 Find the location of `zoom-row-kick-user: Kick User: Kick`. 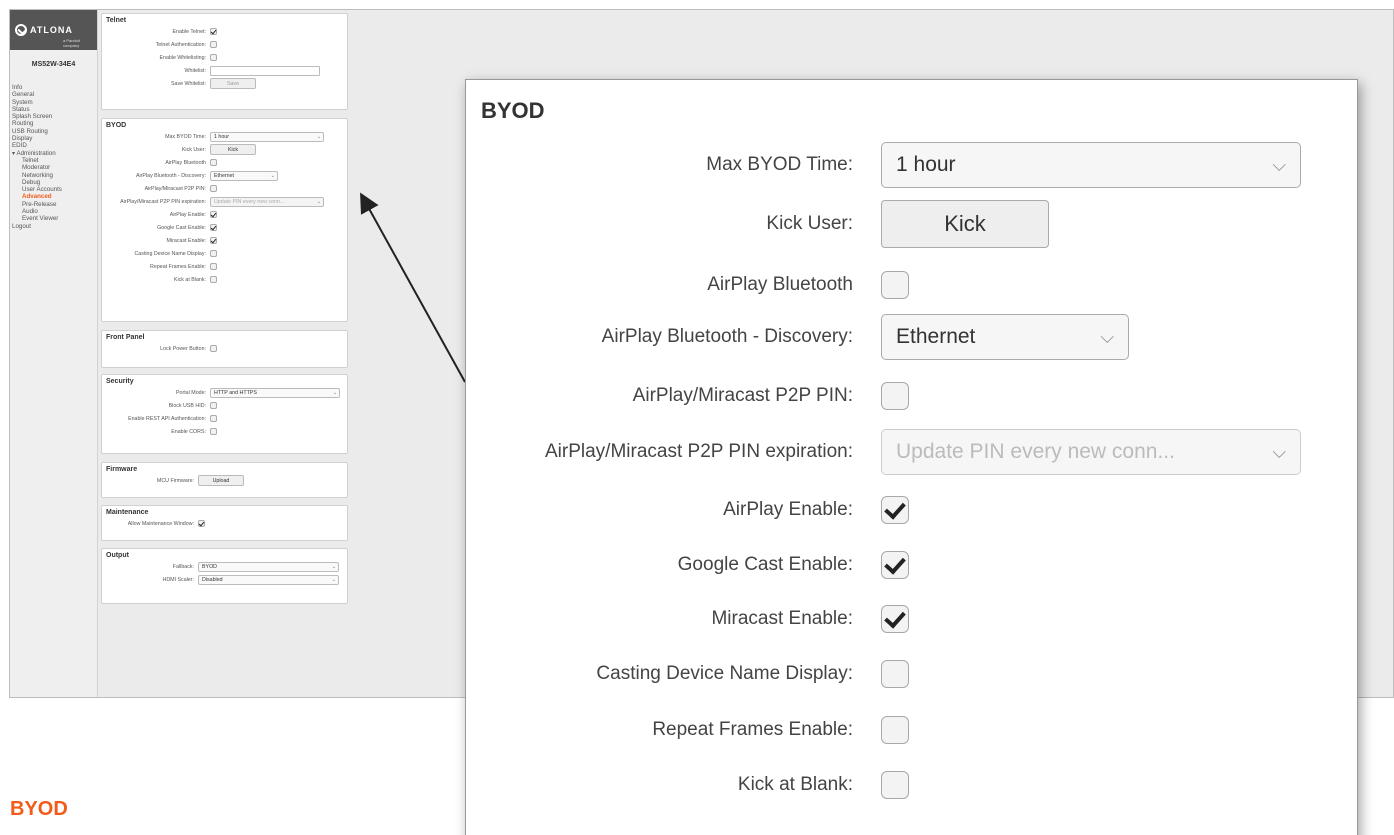

zoom-row-kick-user: Kick User: Kick is located at coordinates (912, 224).